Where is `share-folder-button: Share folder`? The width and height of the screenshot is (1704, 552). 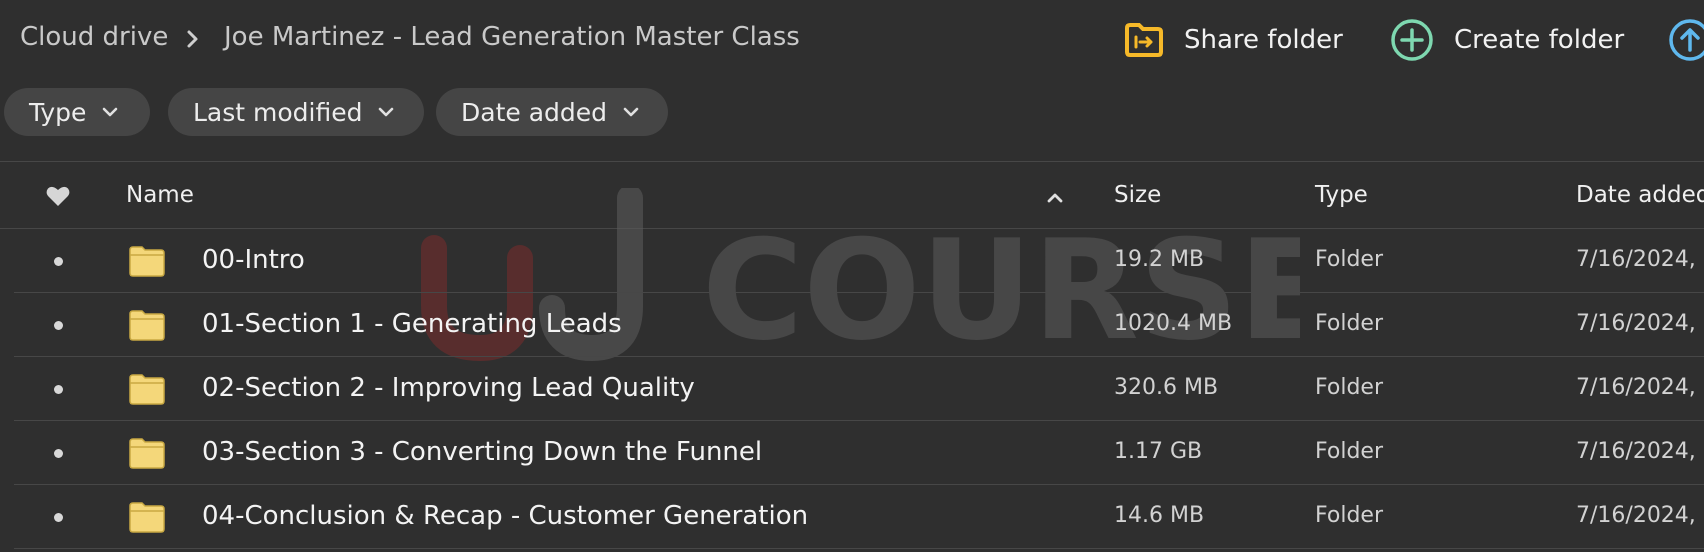
share-folder-button: Share folder is located at coordinates (1233, 40).